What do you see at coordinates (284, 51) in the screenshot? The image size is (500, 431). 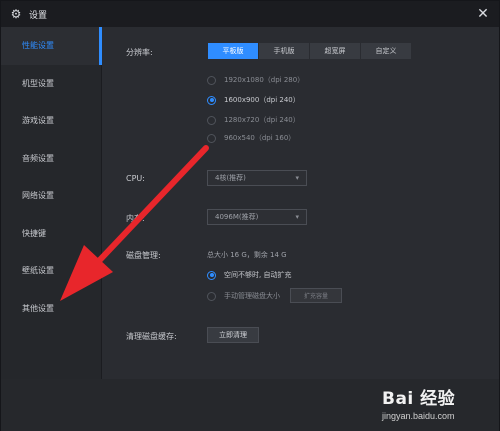 I see `tab-phone: 手机版` at bounding box center [284, 51].